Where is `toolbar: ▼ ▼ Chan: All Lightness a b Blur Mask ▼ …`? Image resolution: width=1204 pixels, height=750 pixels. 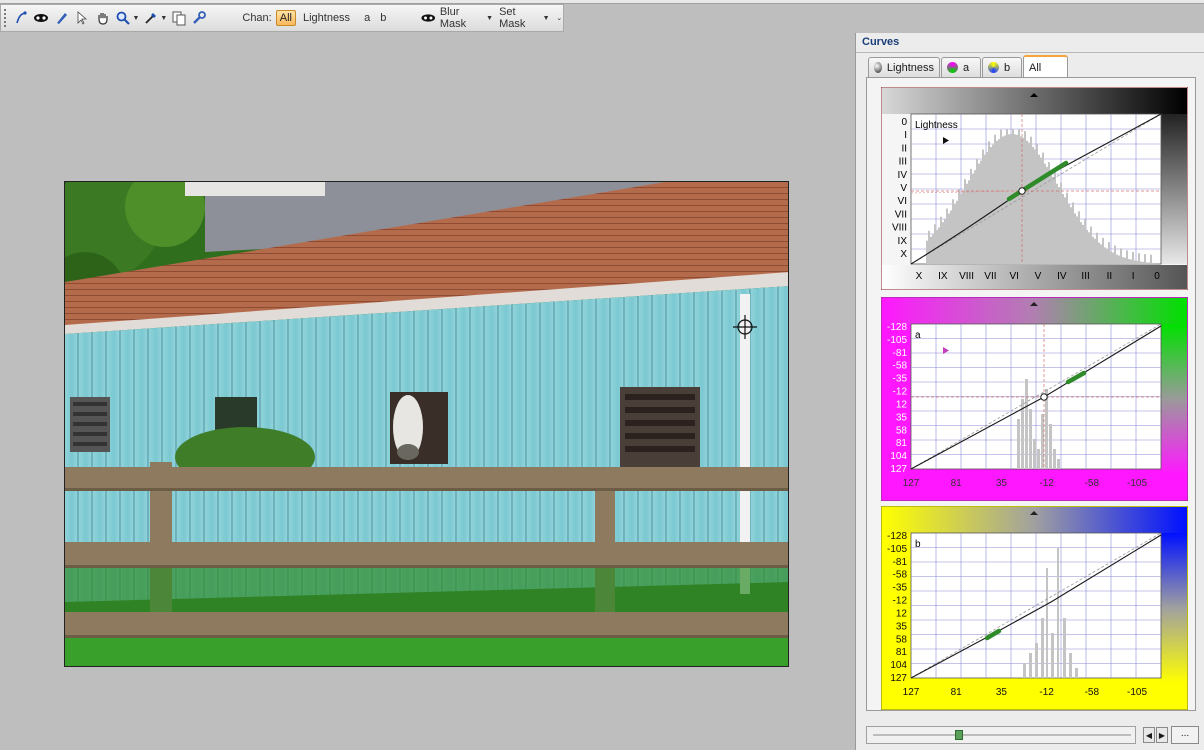
toolbar: ▼ ▼ Chan: All Lightness a b Blur Mask ▼ … is located at coordinates (282, 18).